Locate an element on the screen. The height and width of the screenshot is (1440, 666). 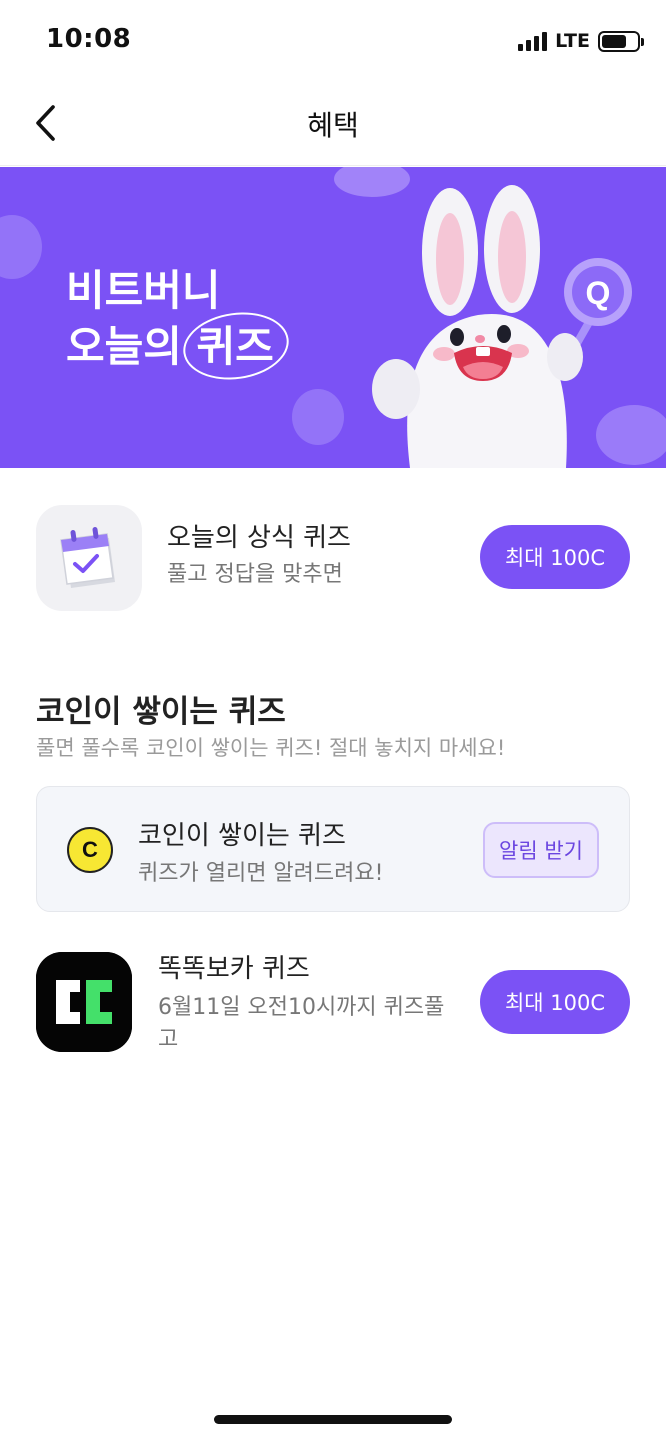
svg-text: Q is located at coordinates (598, 293).